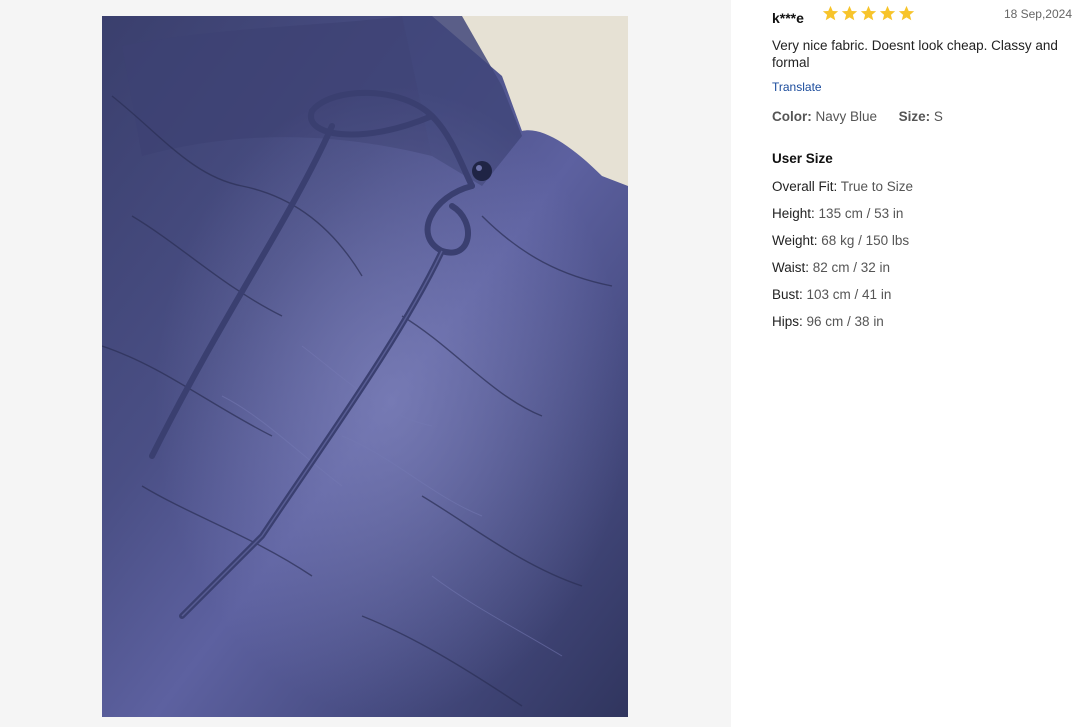 Image resolution: width=1077 pixels, height=727 pixels. What do you see at coordinates (787, 321) in the screenshot?
I see `size-row-label: Hips:` at bounding box center [787, 321].